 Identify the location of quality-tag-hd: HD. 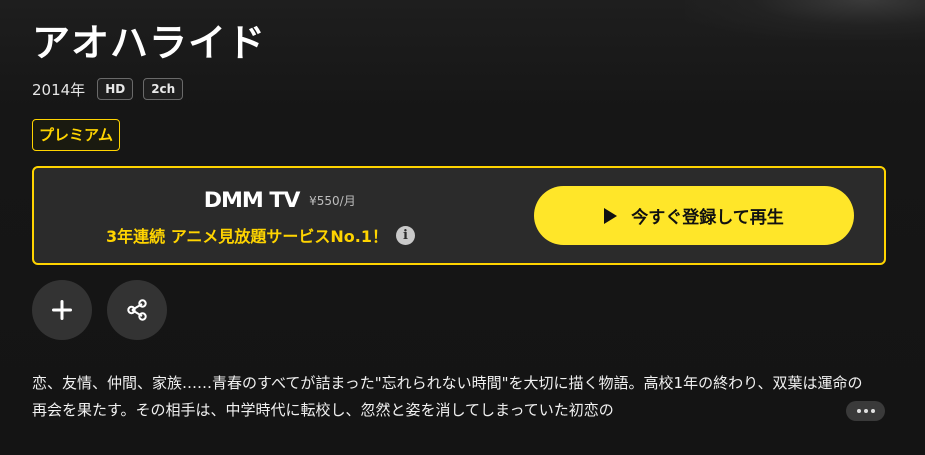
(115, 89).